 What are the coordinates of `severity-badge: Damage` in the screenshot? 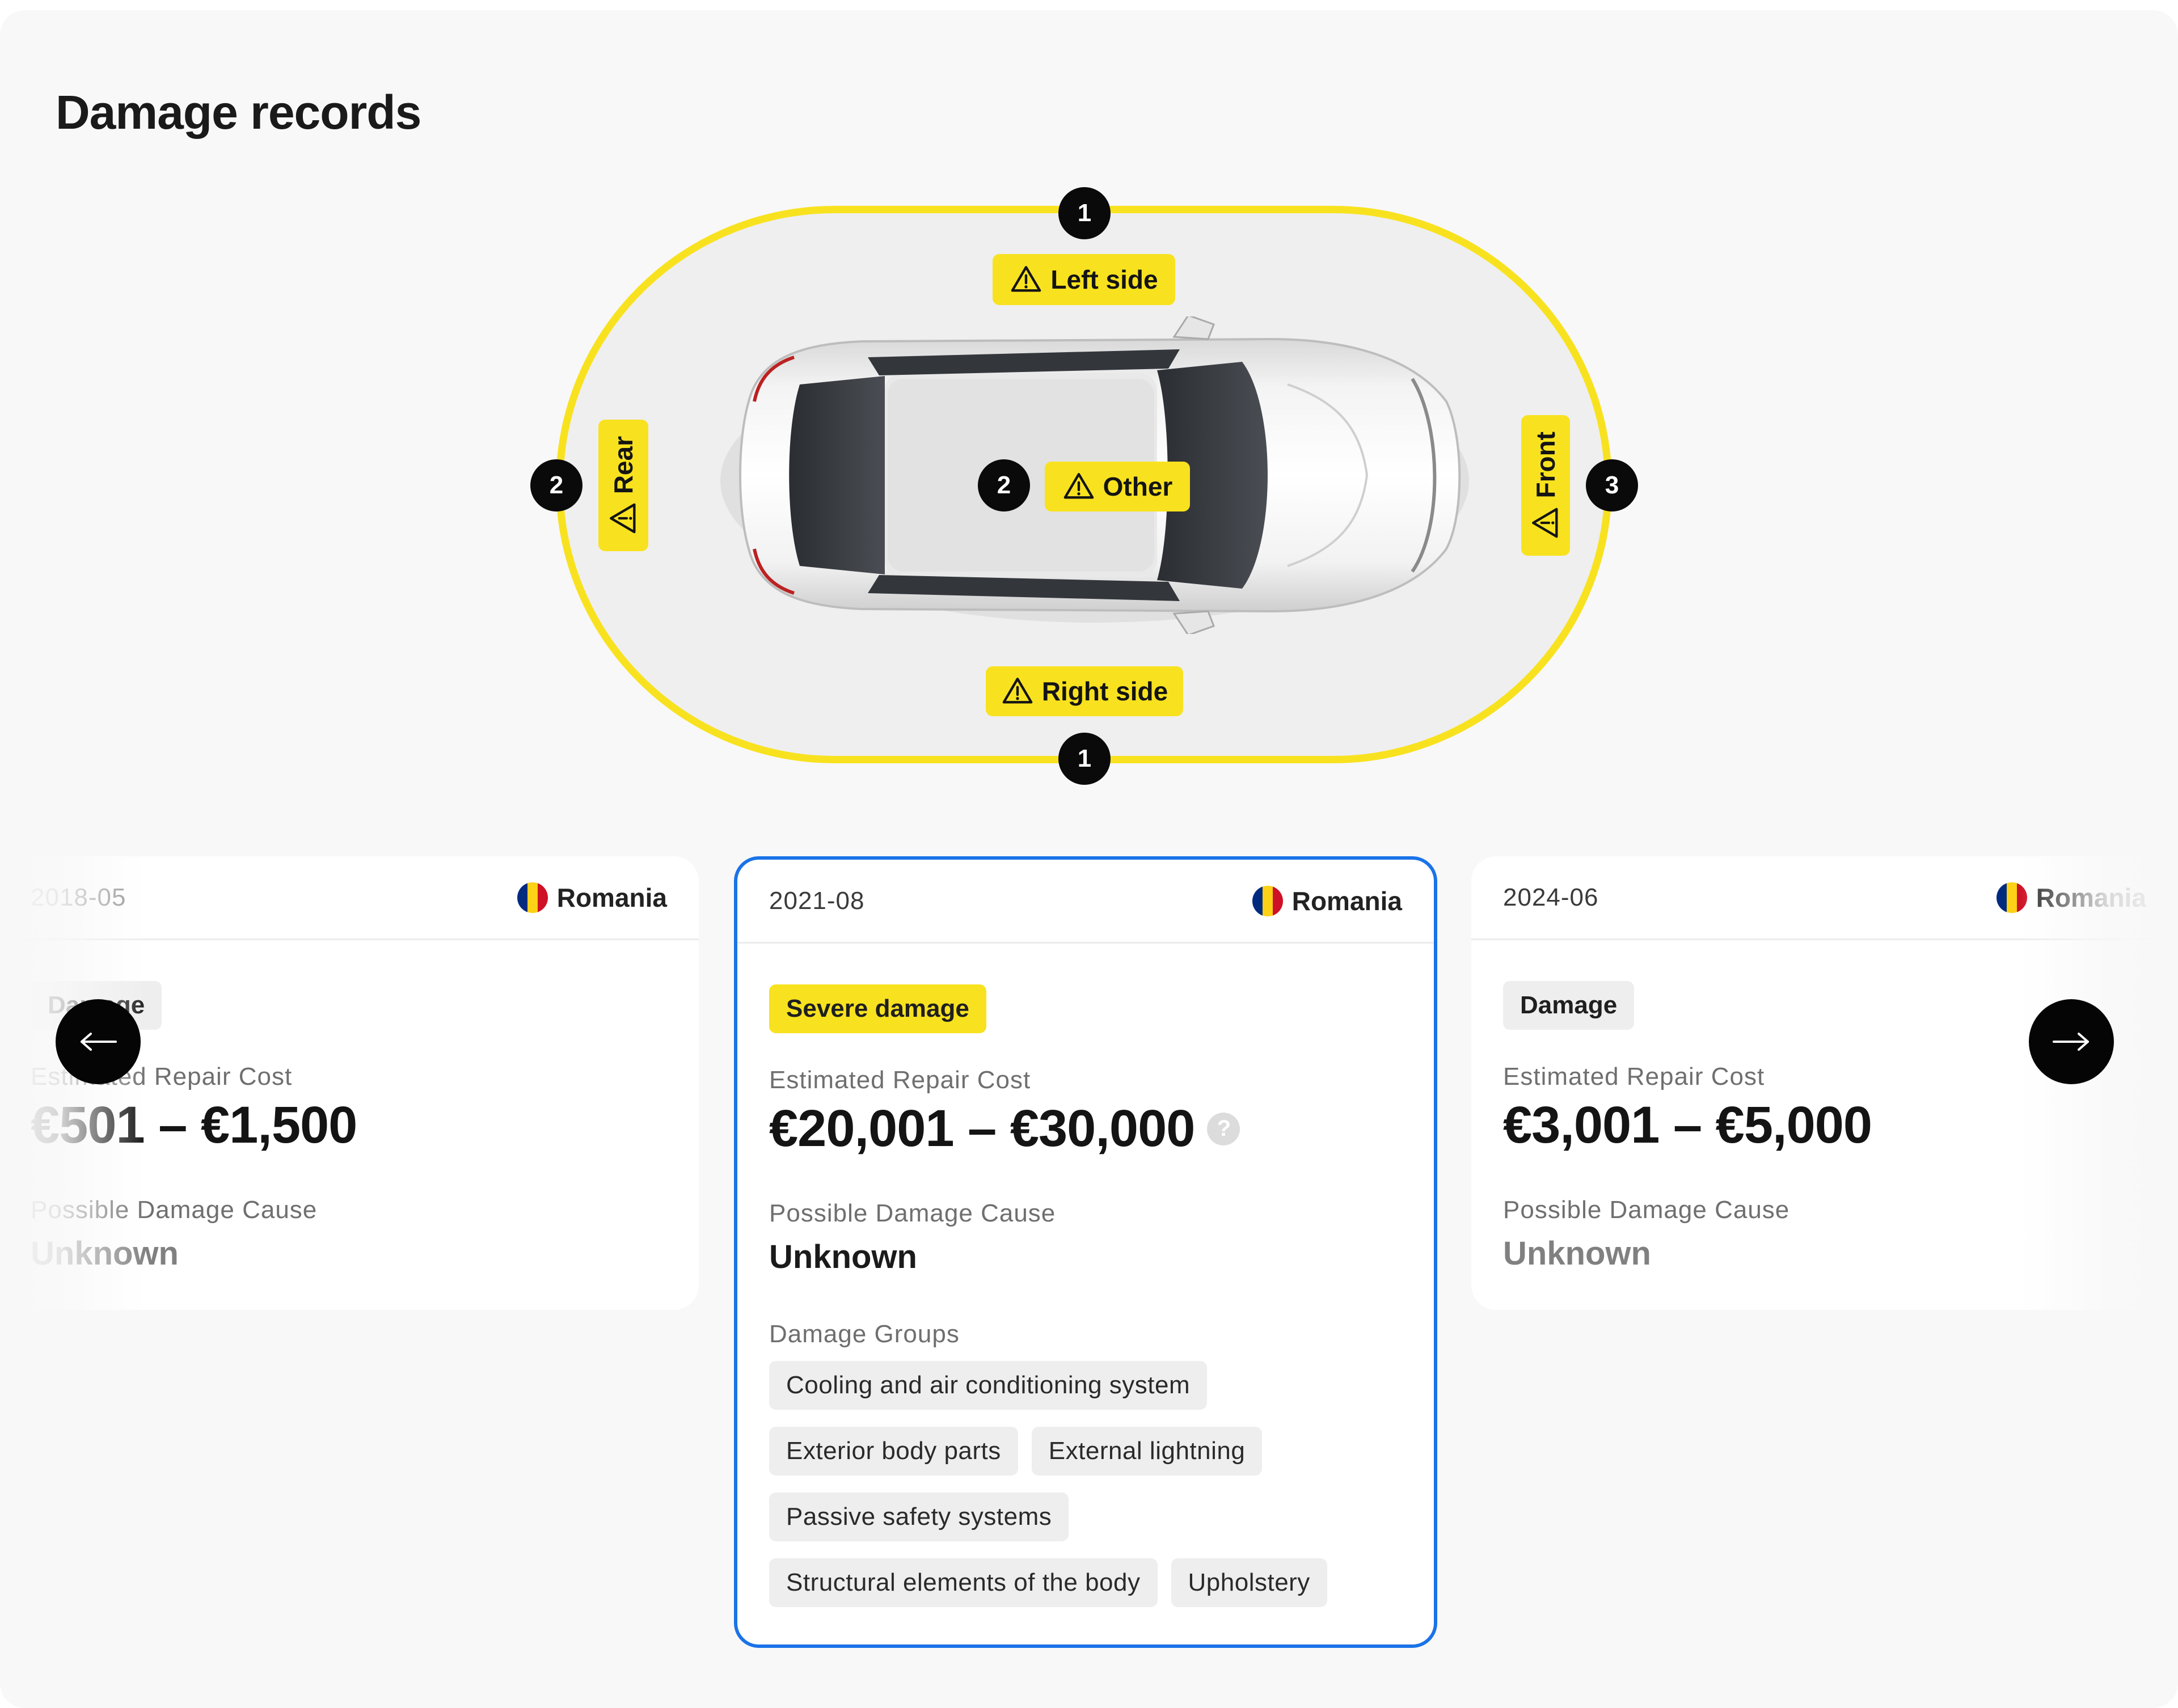 It's located at (1569, 1006).